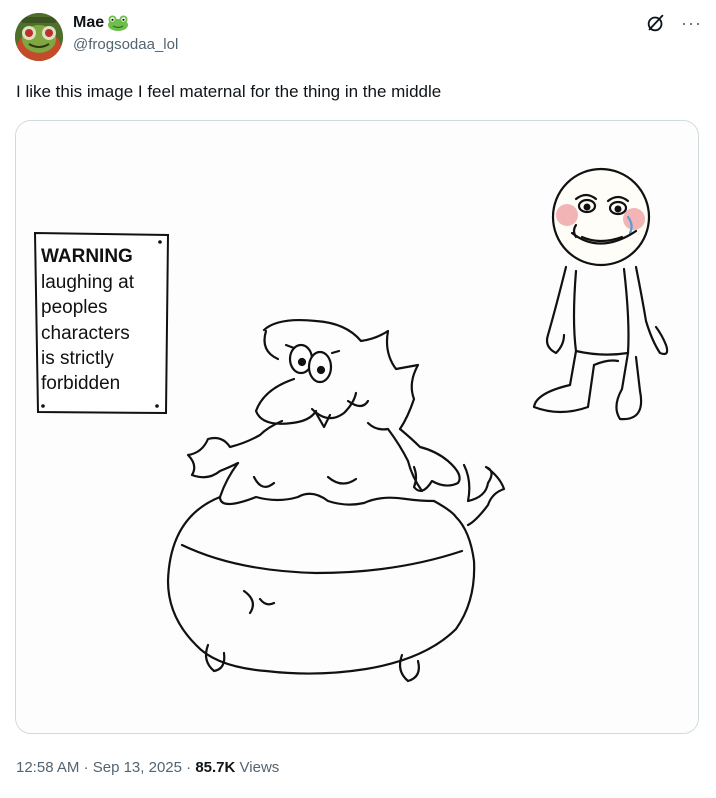  Describe the element at coordinates (88, 282) in the screenshot. I see `sign-line: laughing at` at that location.